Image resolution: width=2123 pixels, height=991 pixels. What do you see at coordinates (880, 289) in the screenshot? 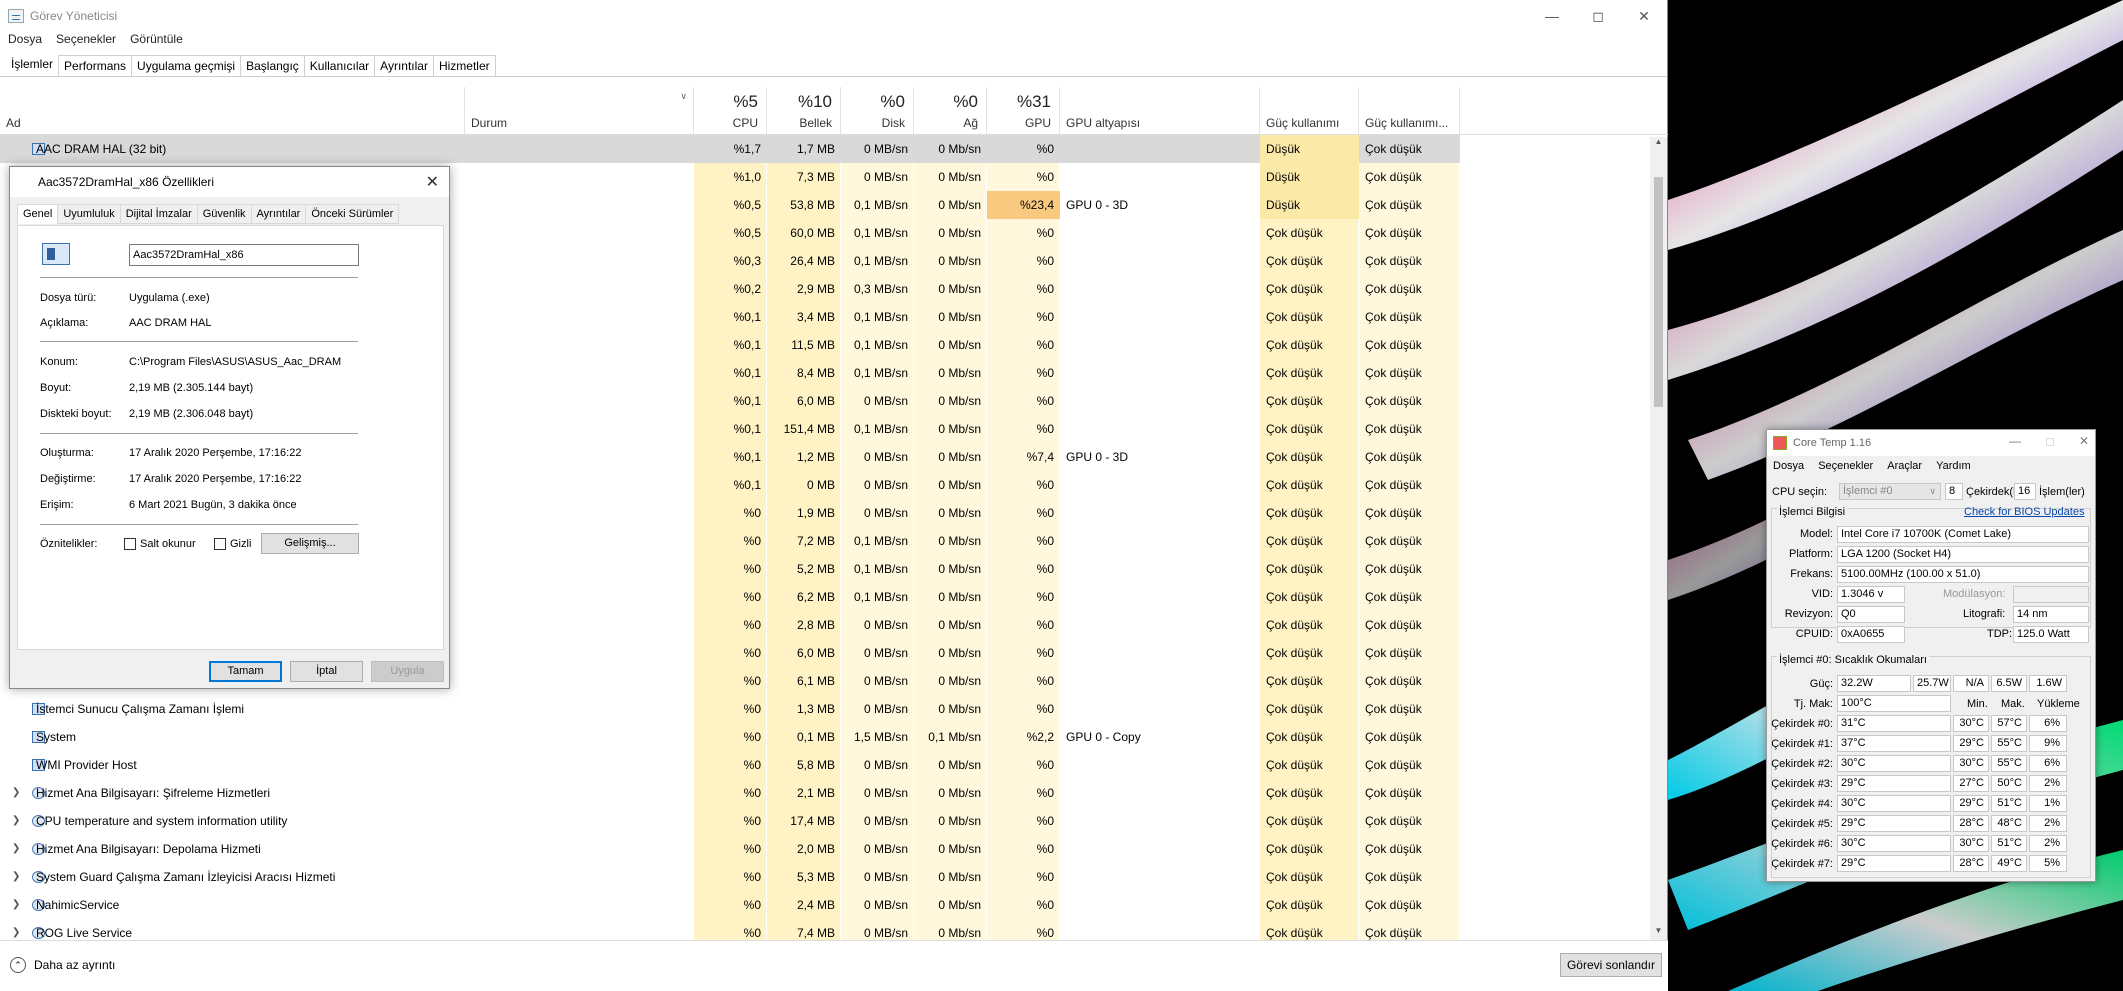
I see `disk-value: 0,3 MB/sn` at bounding box center [880, 289].